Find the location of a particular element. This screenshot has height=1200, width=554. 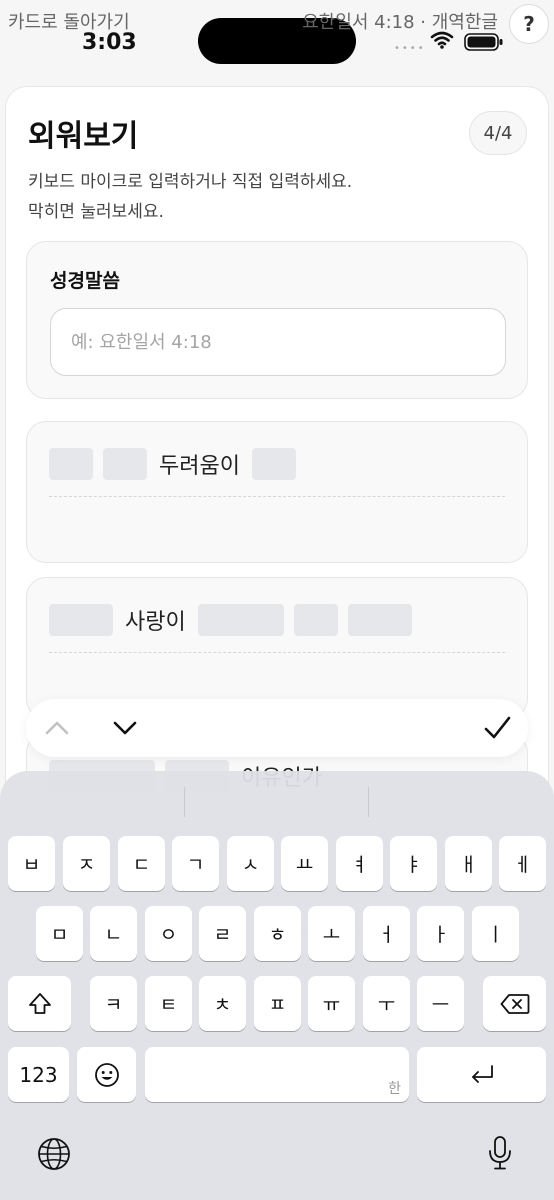

key-ㅋ: ㅋ is located at coordinates (113, 1003).